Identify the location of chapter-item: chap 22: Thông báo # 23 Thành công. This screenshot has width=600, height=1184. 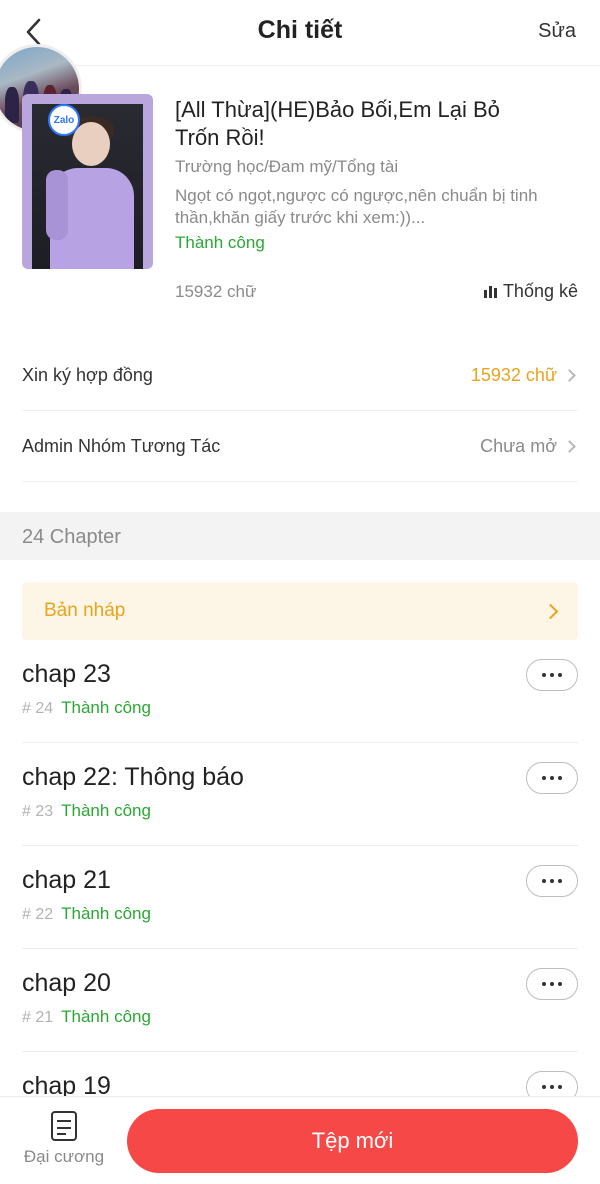
(300, 794).